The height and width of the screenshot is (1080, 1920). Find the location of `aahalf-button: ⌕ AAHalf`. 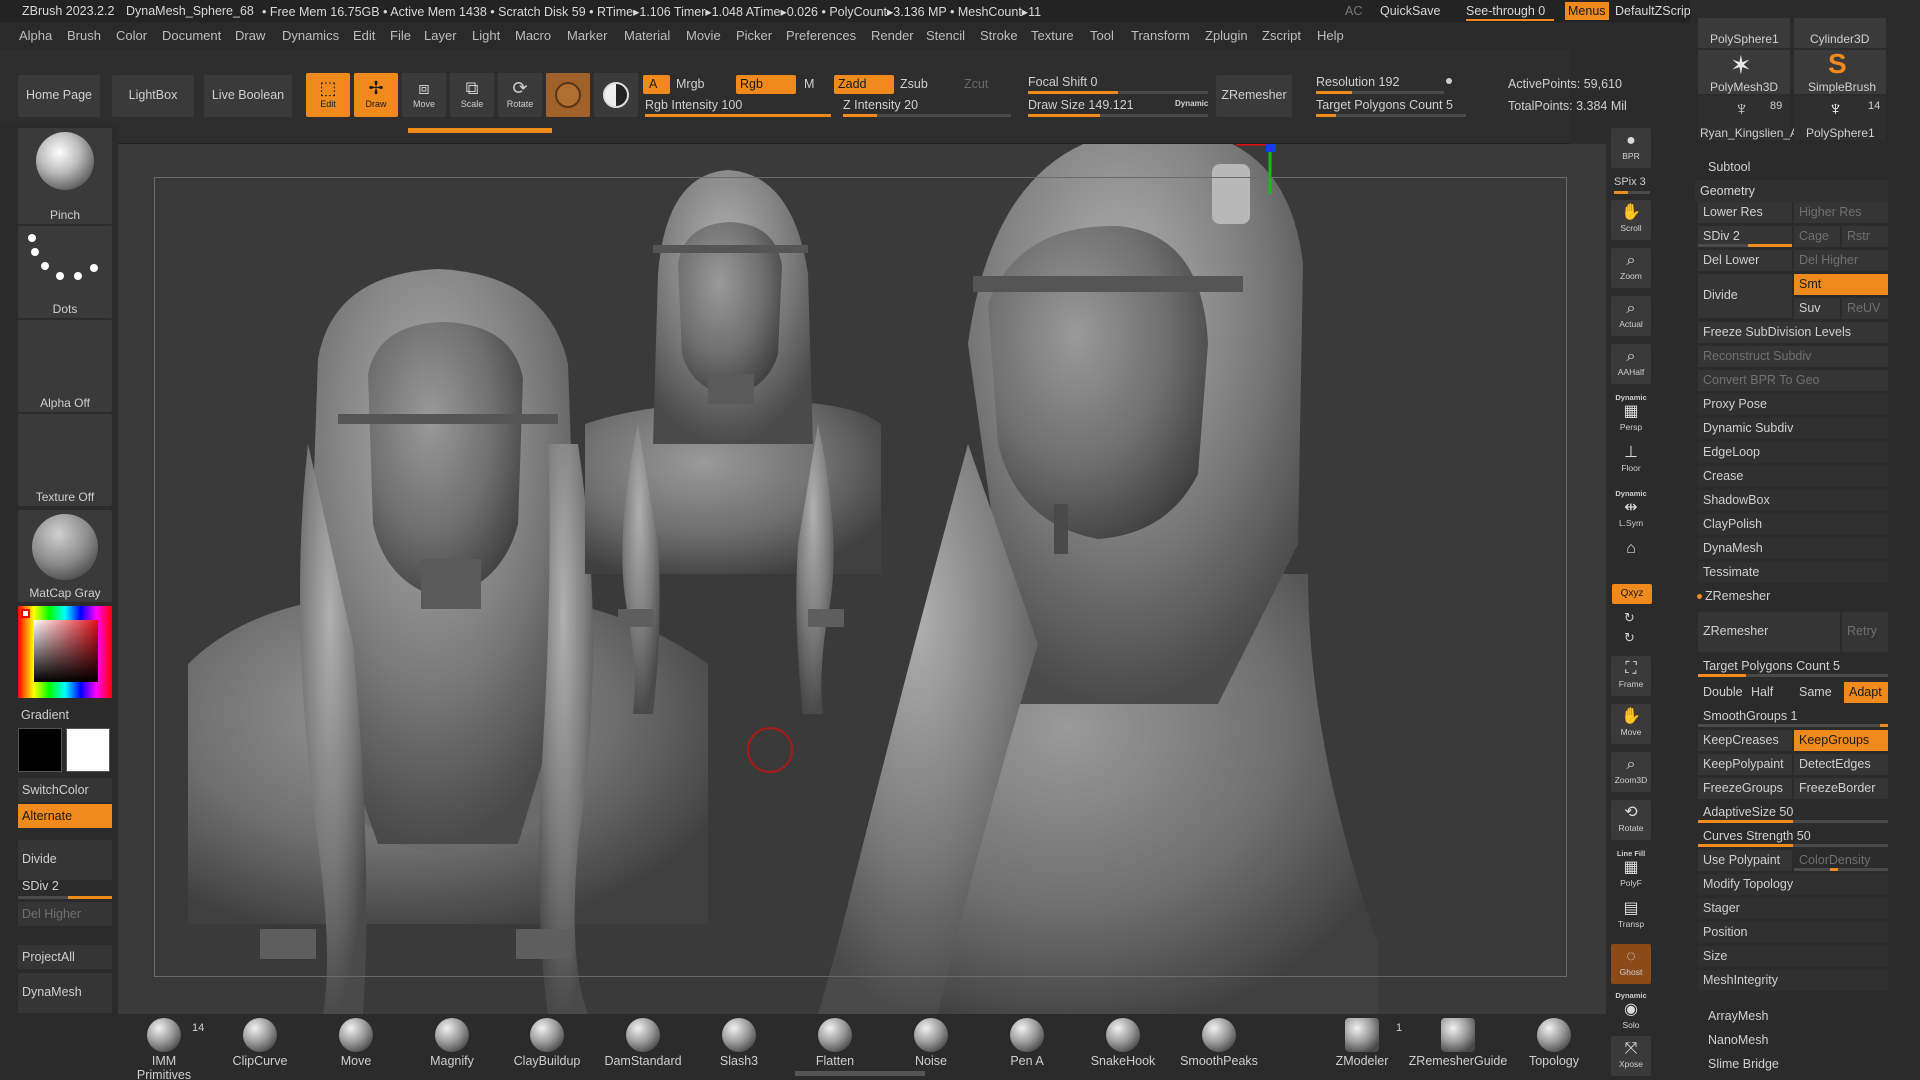

aahalf-button: ⌕ AAHalf is located at coordinates (1631, 364).